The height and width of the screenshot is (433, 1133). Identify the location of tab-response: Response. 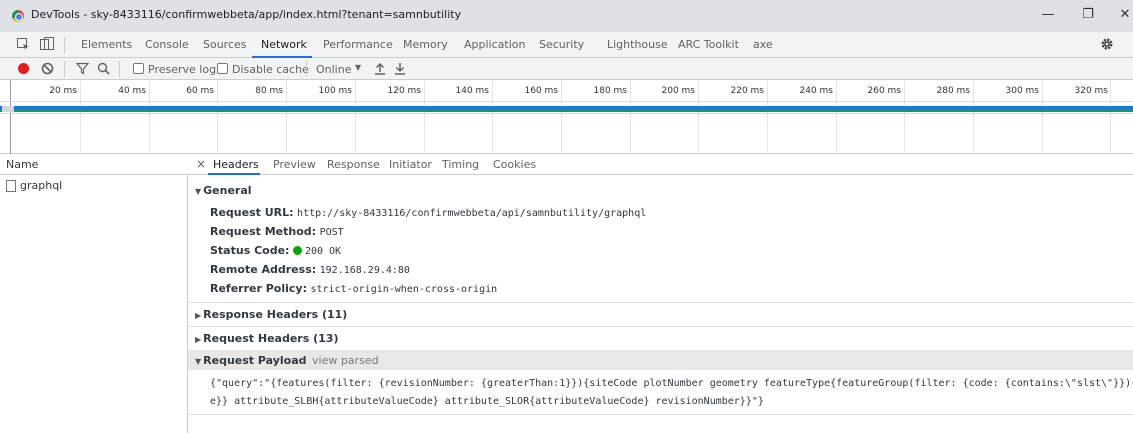
(353, 164).